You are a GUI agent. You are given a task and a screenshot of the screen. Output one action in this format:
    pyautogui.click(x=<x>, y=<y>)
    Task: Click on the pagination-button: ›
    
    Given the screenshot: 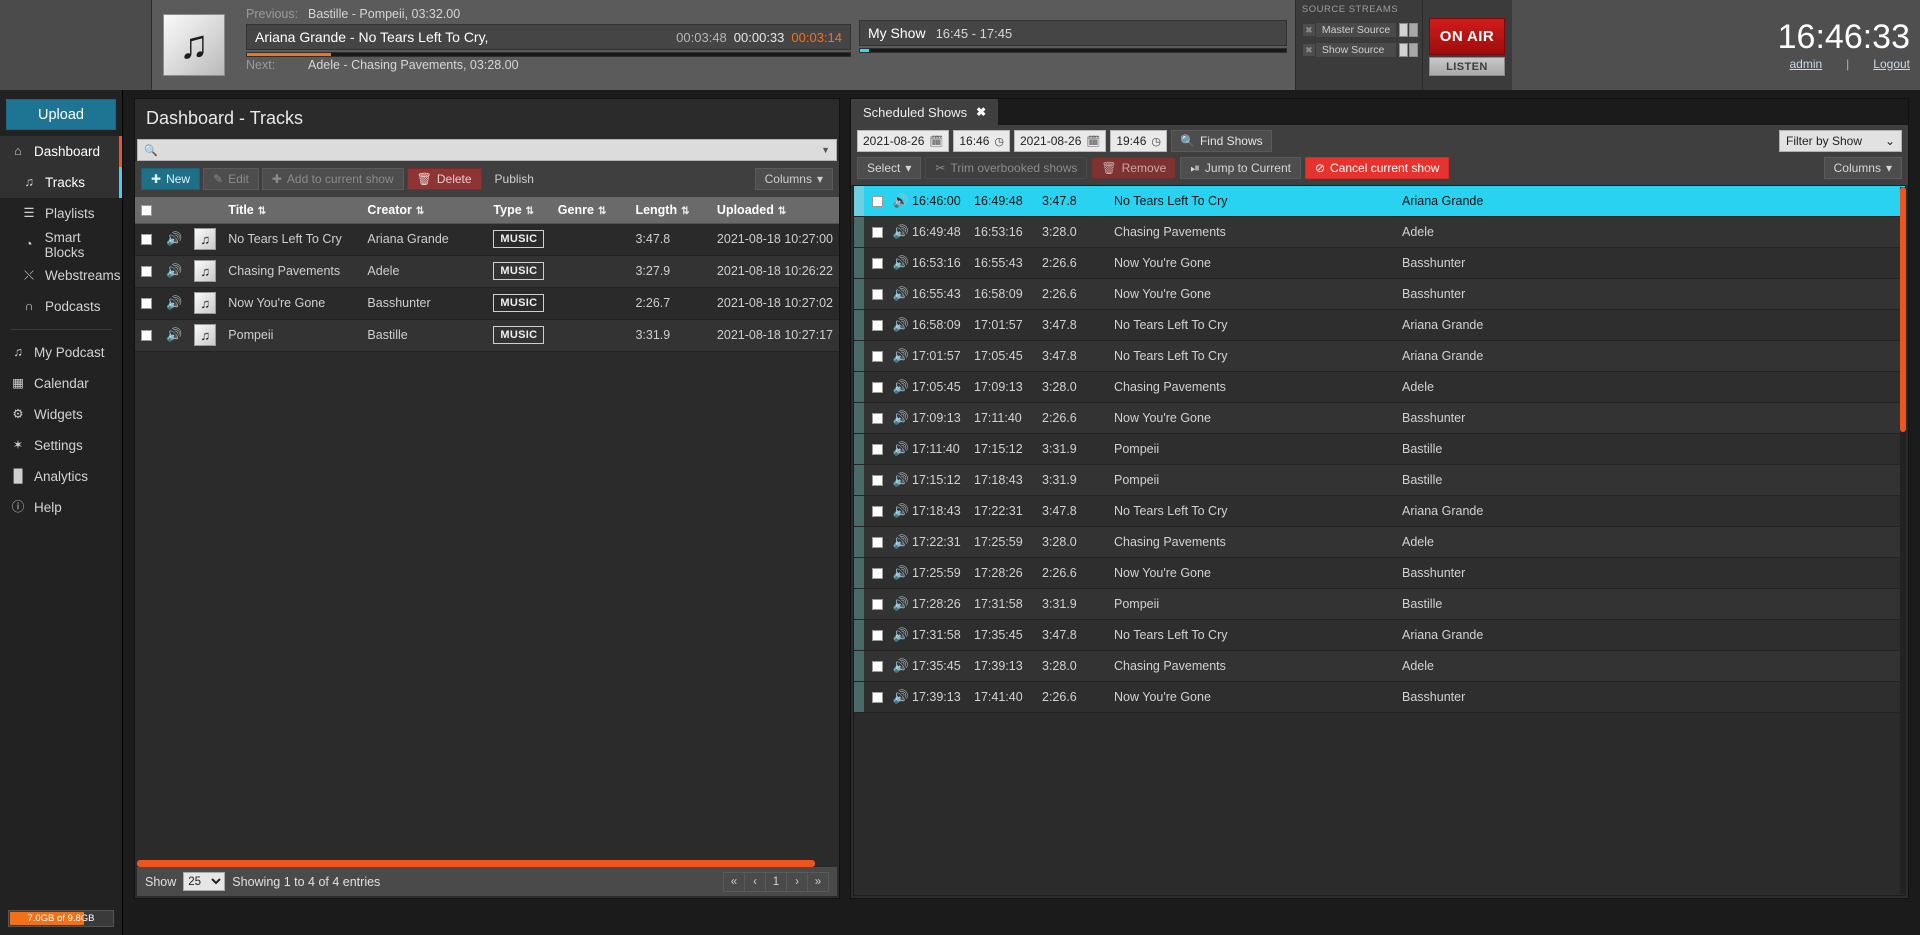 What is the action you would take?
    pyautogui.click(x=797, y=881)
    